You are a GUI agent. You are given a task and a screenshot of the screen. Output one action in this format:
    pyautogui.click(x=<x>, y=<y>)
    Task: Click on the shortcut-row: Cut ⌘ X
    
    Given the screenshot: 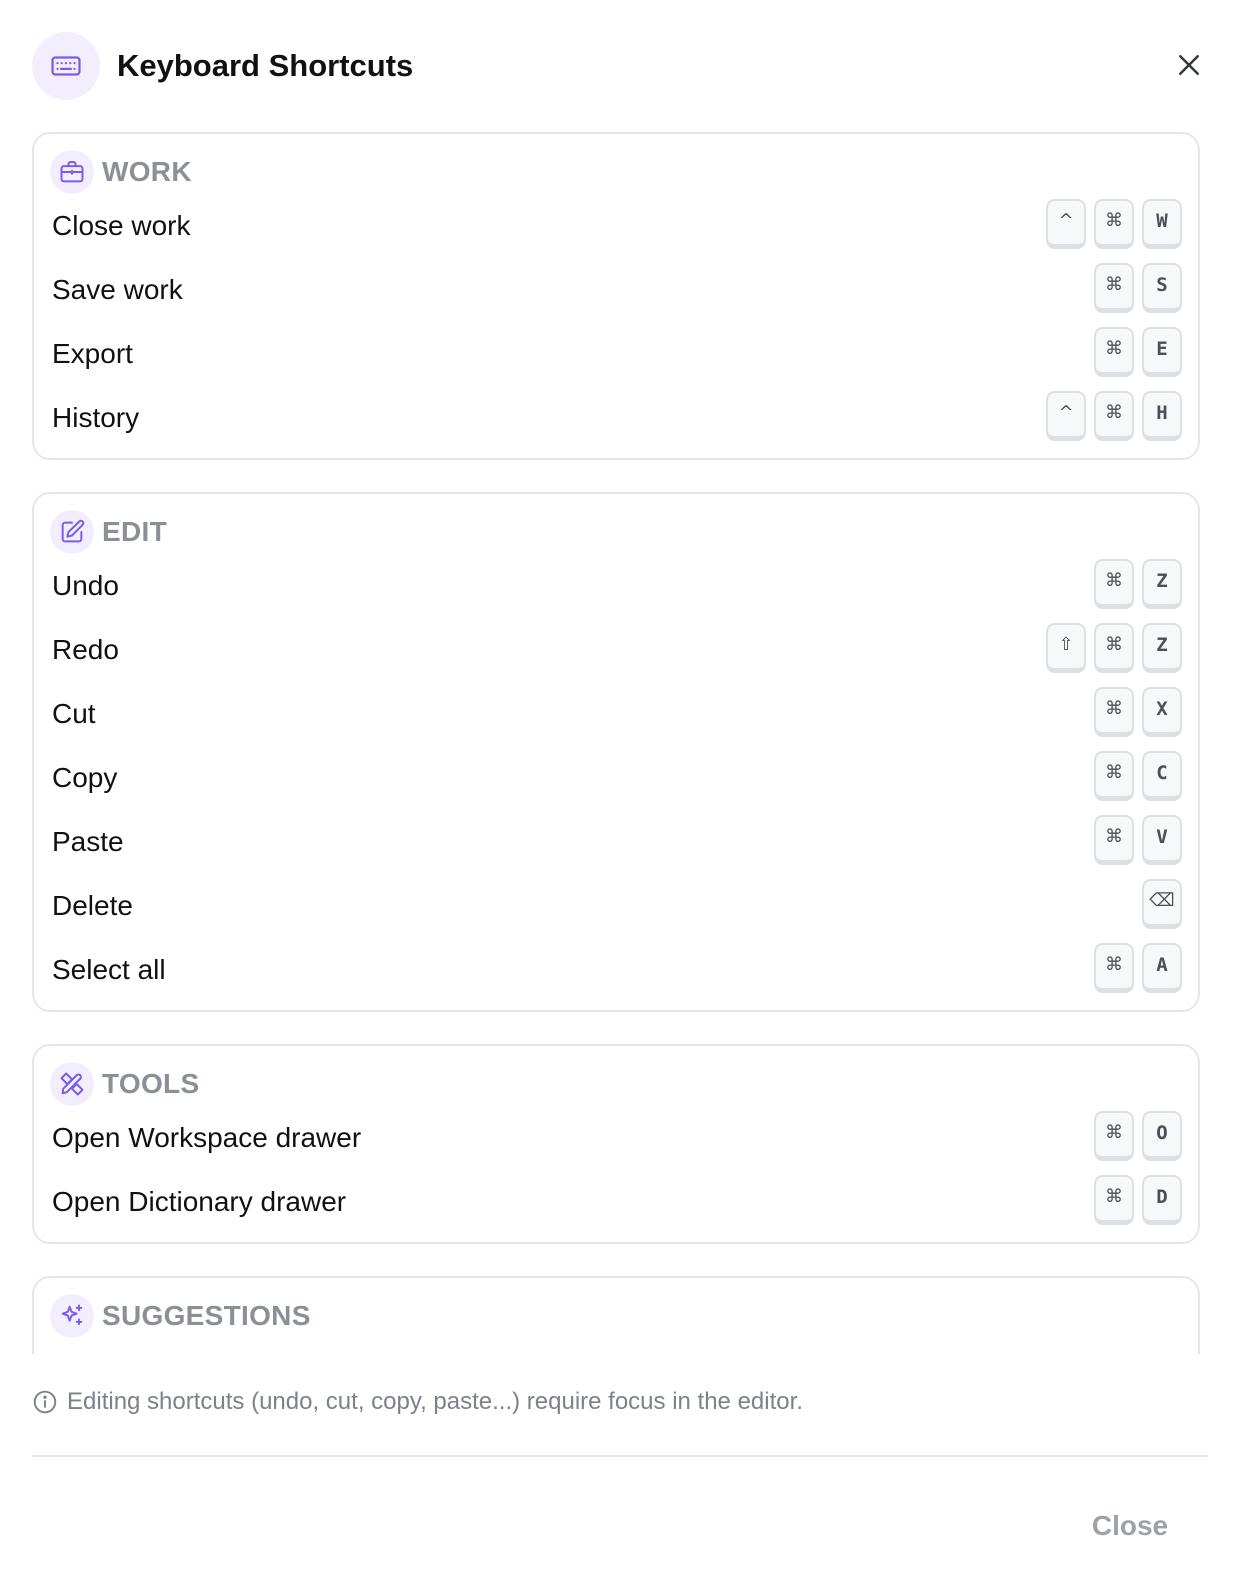 What is the action you would take?
    pyautogui.click(x=616, y=714)
    